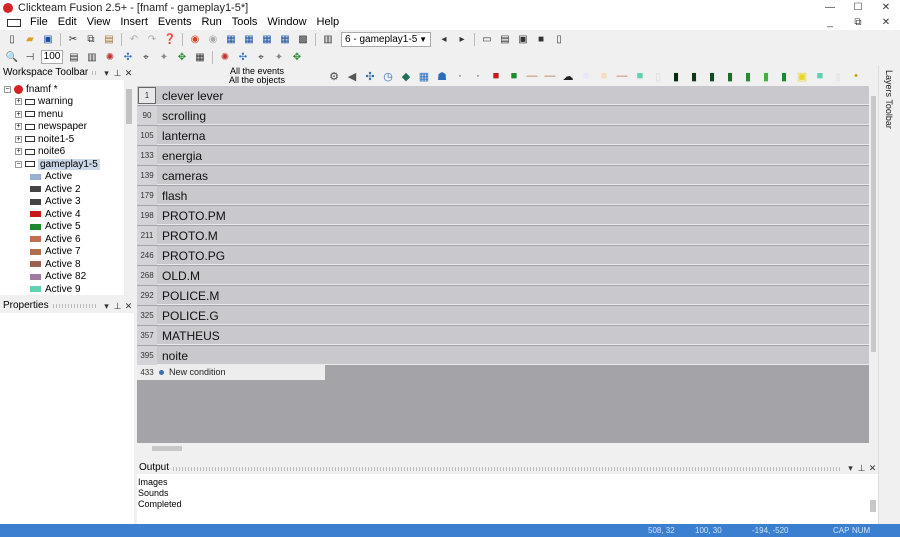 The image size is (900, 537). Describe the element at coordinates (503, 215) in the screenshot. I see `event-group-row: 198 PROTO.PM` at that location.